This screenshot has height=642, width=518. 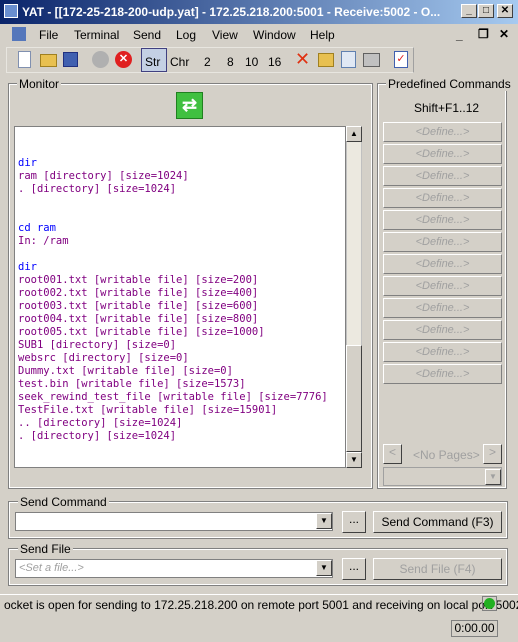 I want to click on print-icon, so click(x=371, y=60).